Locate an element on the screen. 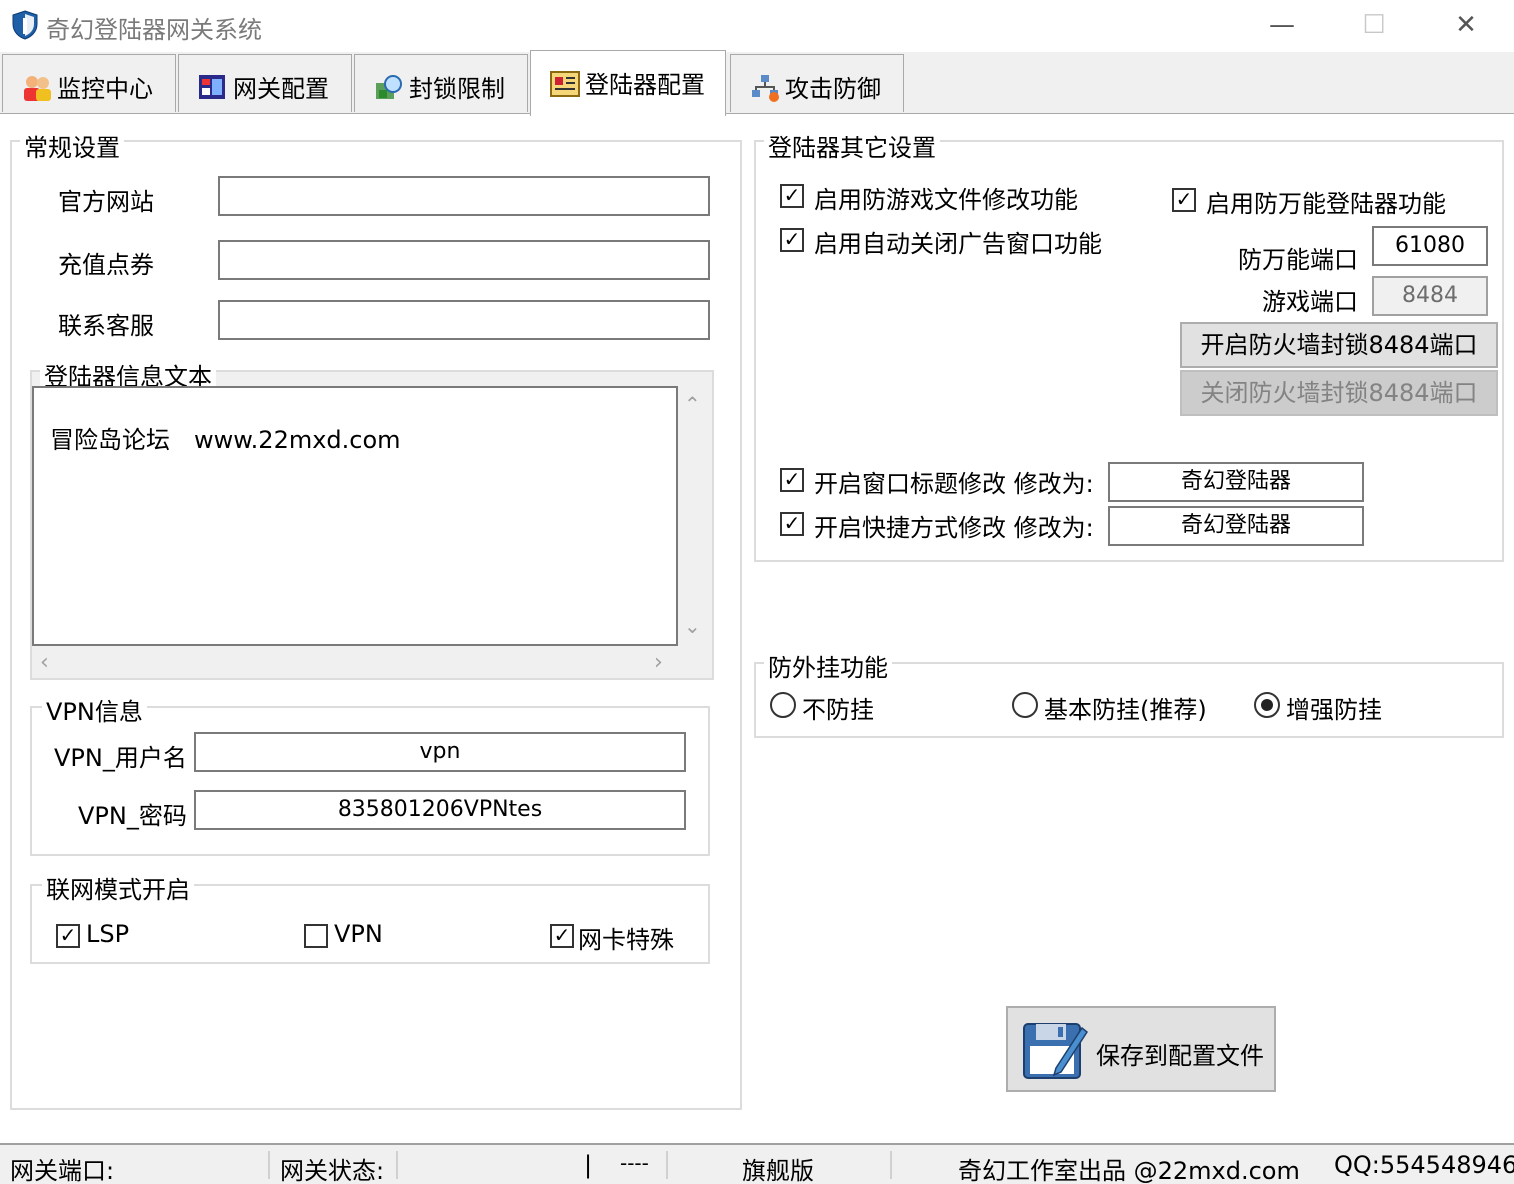  scroll-right-icon: › is located at coordinates (658, 662).